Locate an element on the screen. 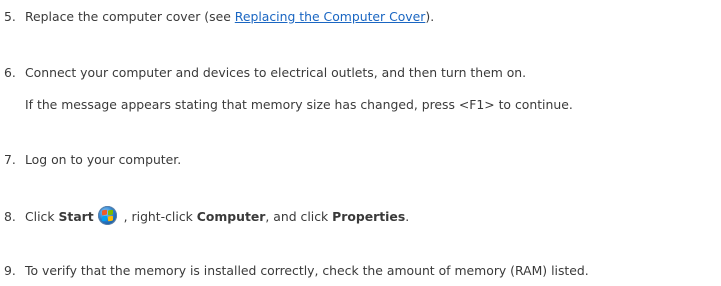 The width and height of the screenshot is (721, 286). properties-label: Properties is located at coordinates (369, 216).